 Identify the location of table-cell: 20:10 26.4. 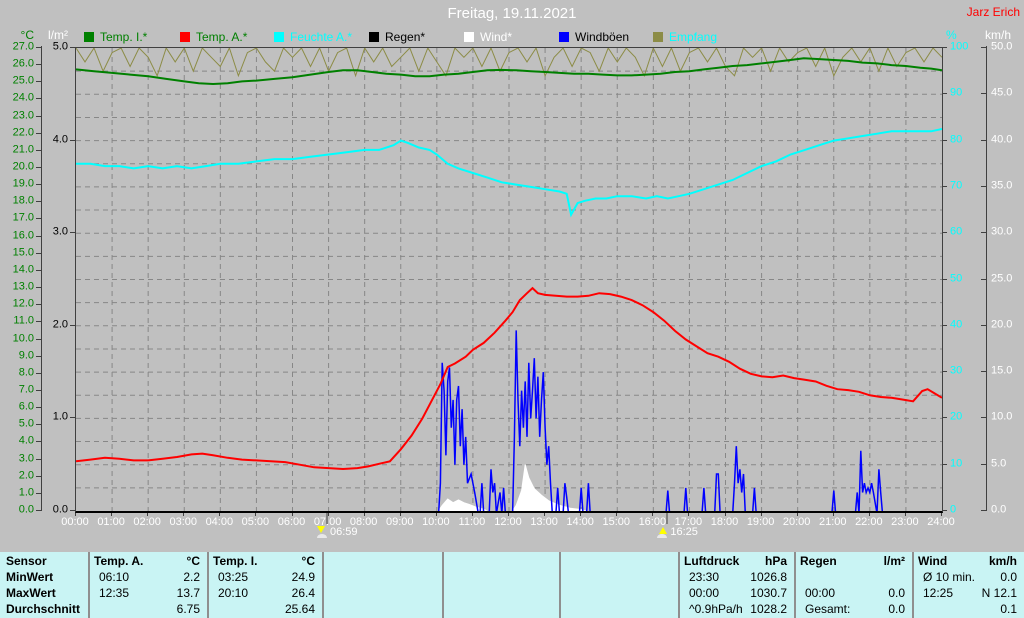
(264, 593).